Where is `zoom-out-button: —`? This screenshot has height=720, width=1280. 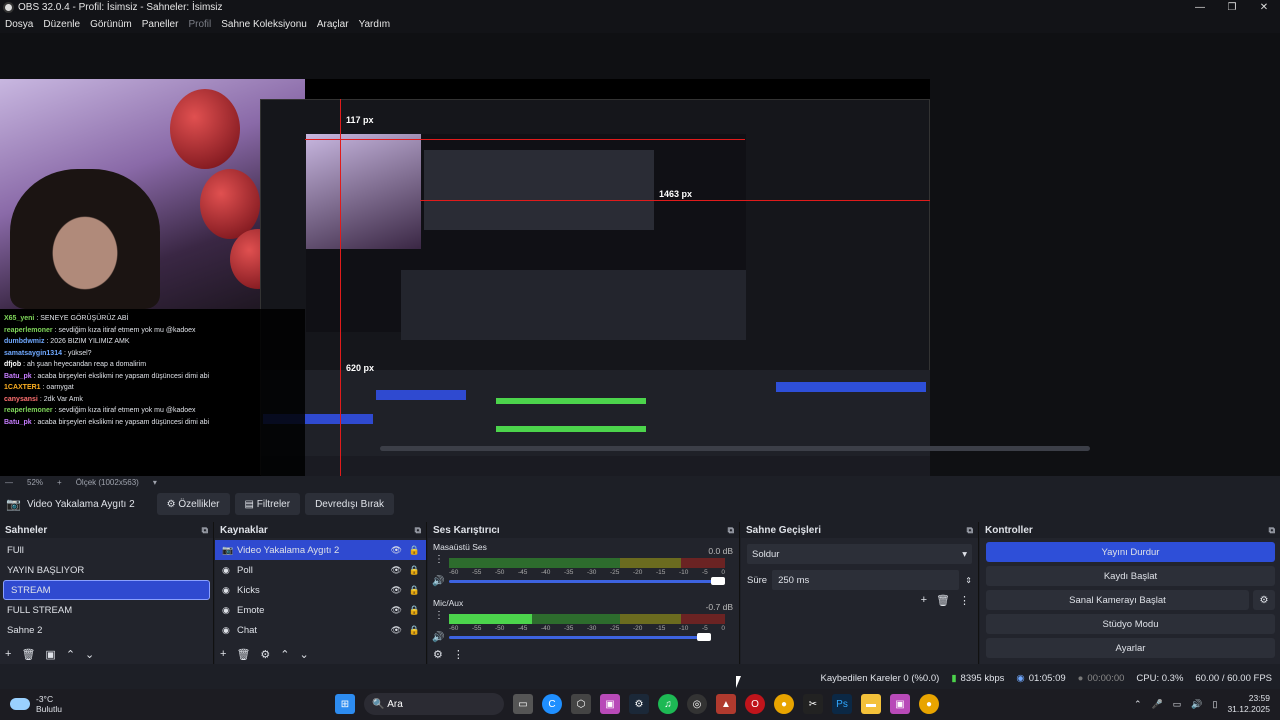 zoom-out-button: — is located at coordinates (9, 482).